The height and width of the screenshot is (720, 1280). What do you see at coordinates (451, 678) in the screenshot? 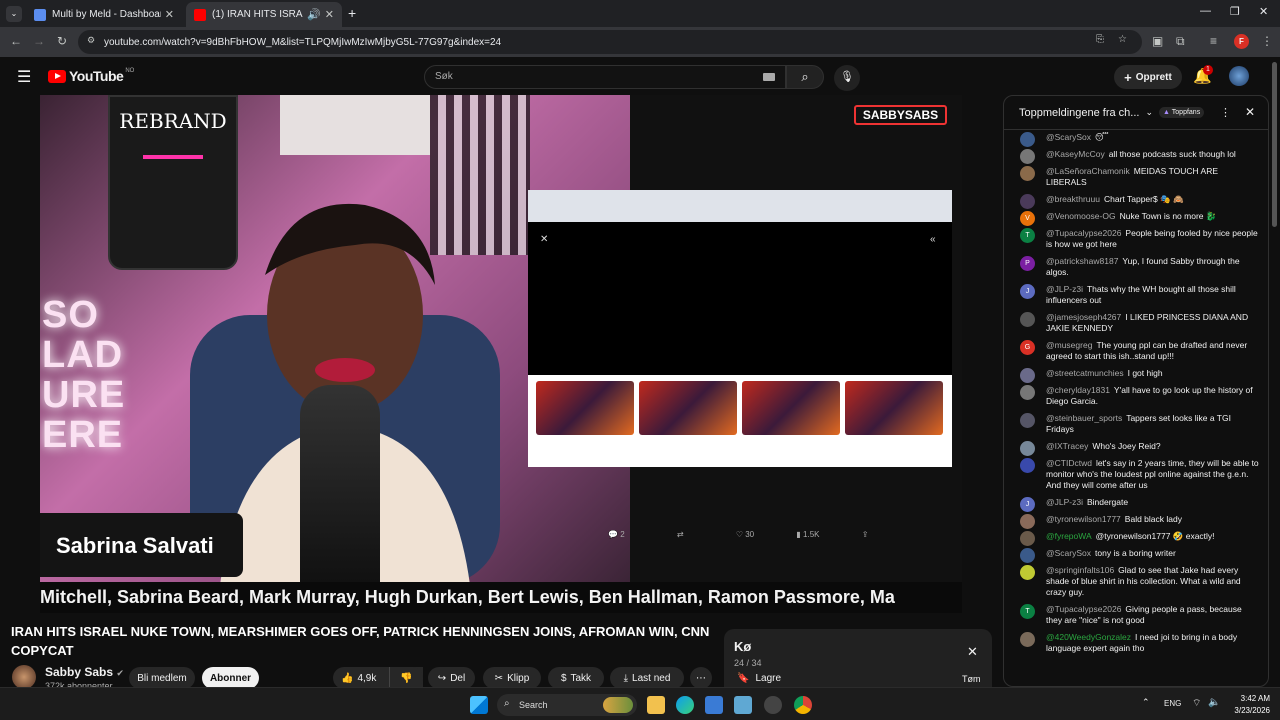
I see `share-button: ↪ Del` at bounding box center [451, 678].